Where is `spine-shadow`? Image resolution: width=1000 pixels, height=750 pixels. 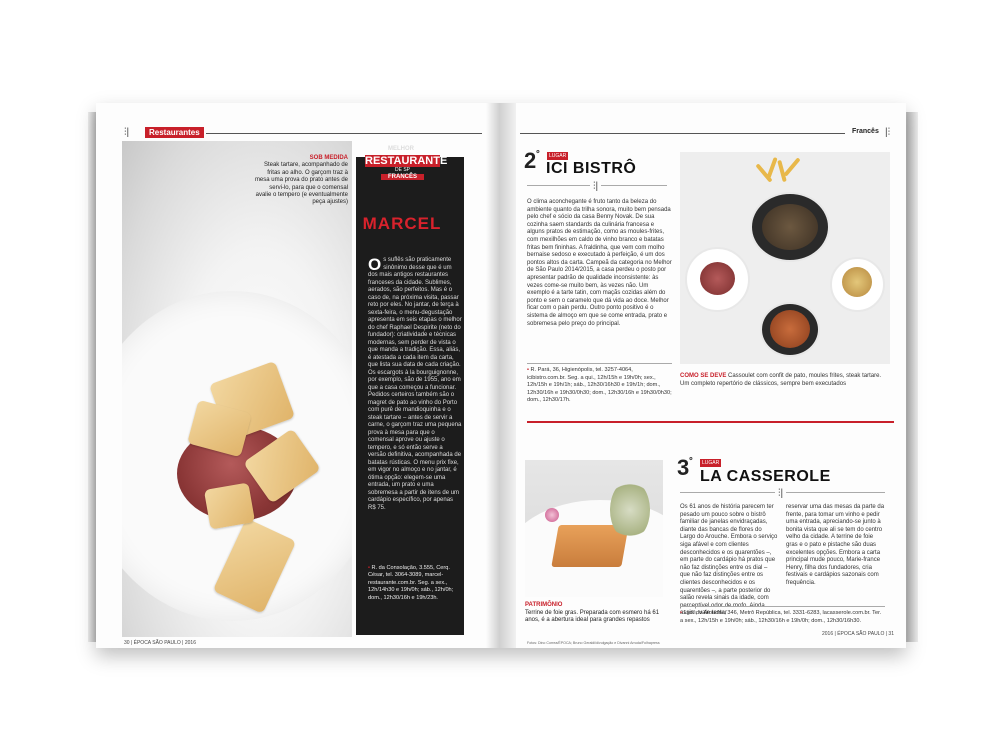 spine-shadow is located at coordinates (501, 375).